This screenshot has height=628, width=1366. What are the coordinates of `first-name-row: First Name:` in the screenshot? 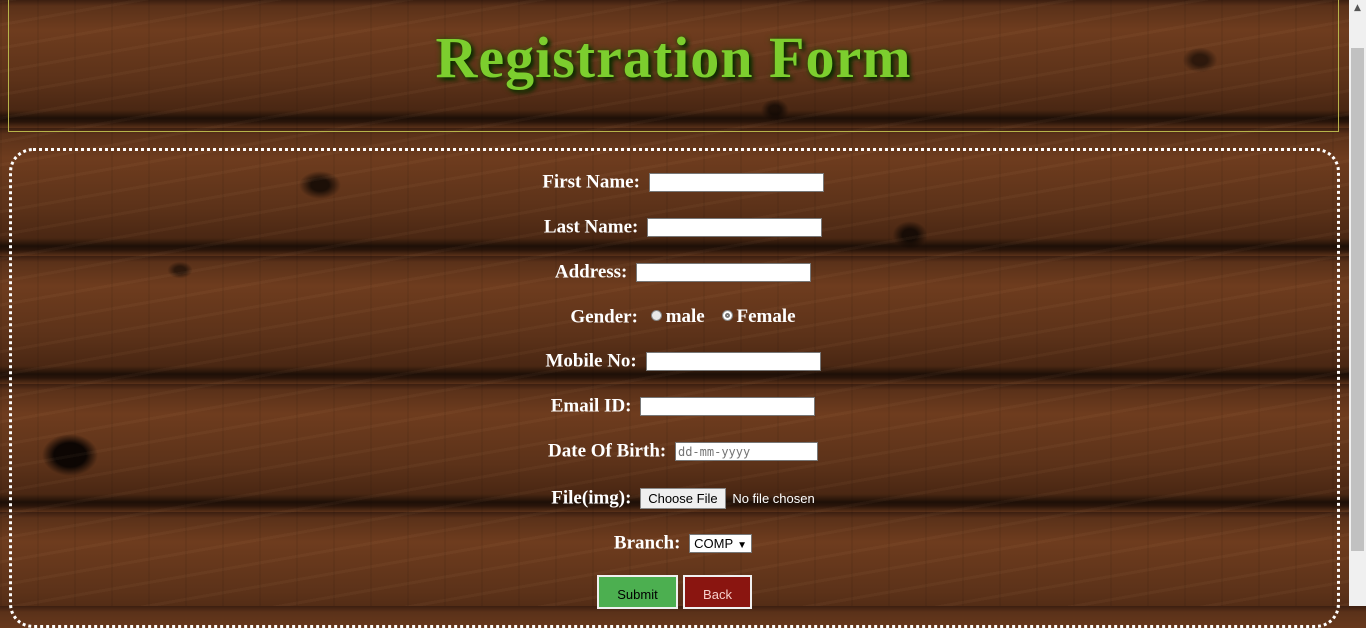 It's located at (683, 182).